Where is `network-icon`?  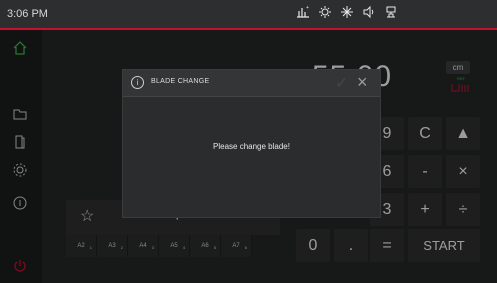
network-icon is located at coordinates (391, 13).